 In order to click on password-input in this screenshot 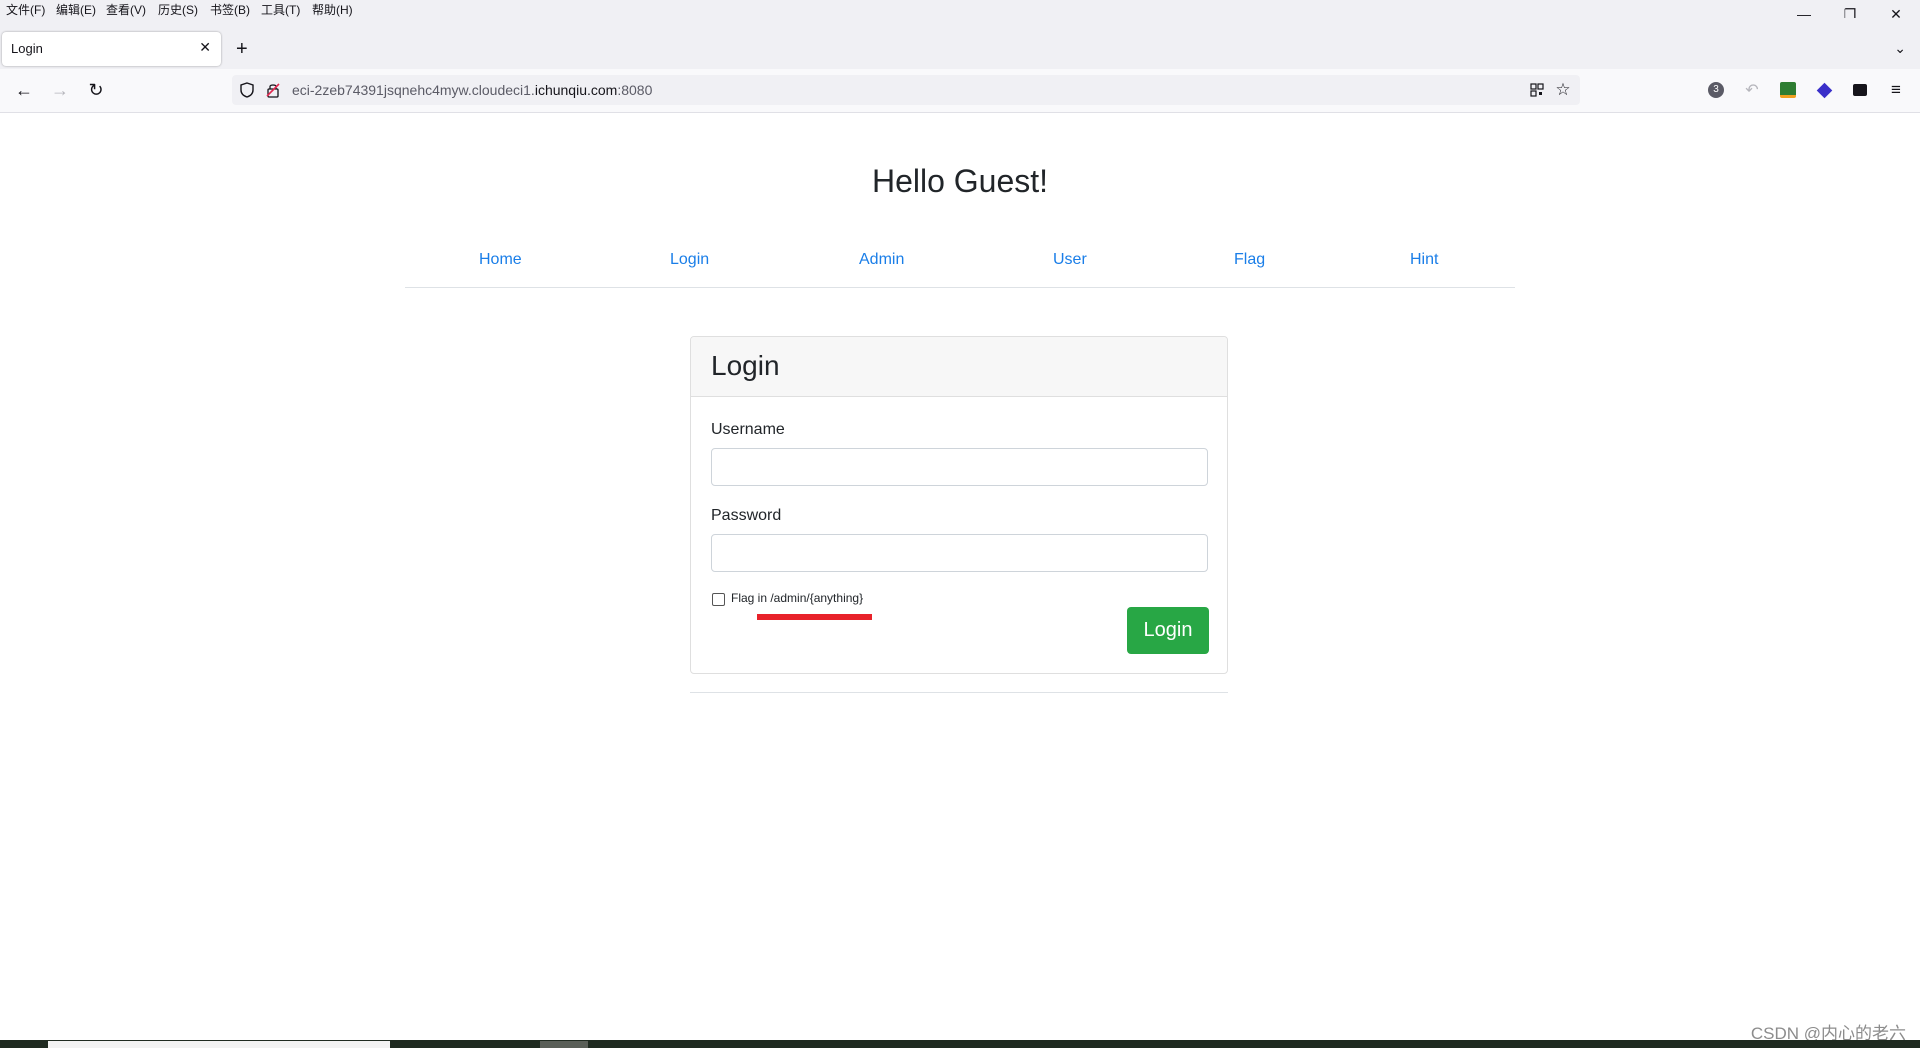, I will do `click(959, 553)`.